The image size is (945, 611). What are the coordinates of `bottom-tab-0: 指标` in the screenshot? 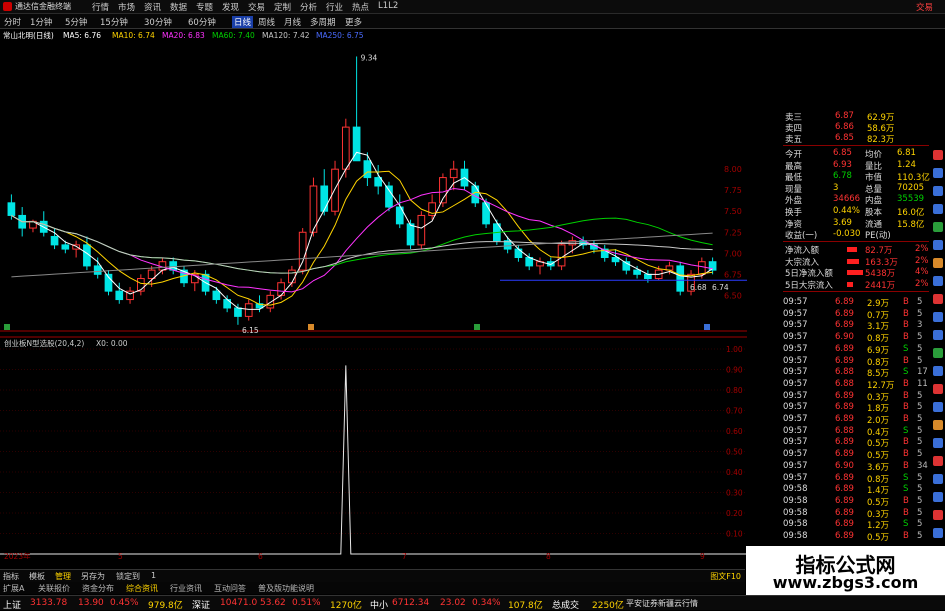 It's located at (11, 576).